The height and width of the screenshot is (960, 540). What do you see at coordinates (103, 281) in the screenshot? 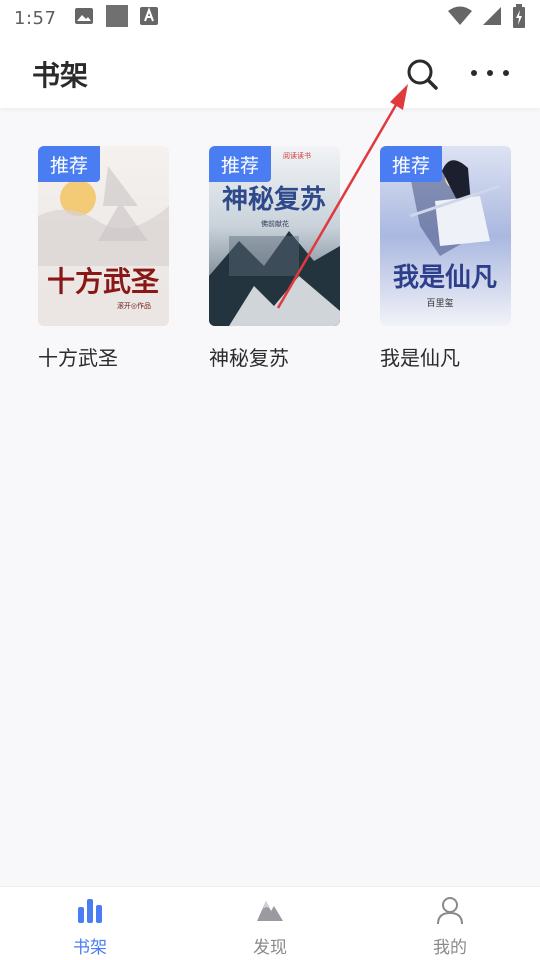
I see `cover-title-text: 十方武圣` at bounding box center [103, 281].